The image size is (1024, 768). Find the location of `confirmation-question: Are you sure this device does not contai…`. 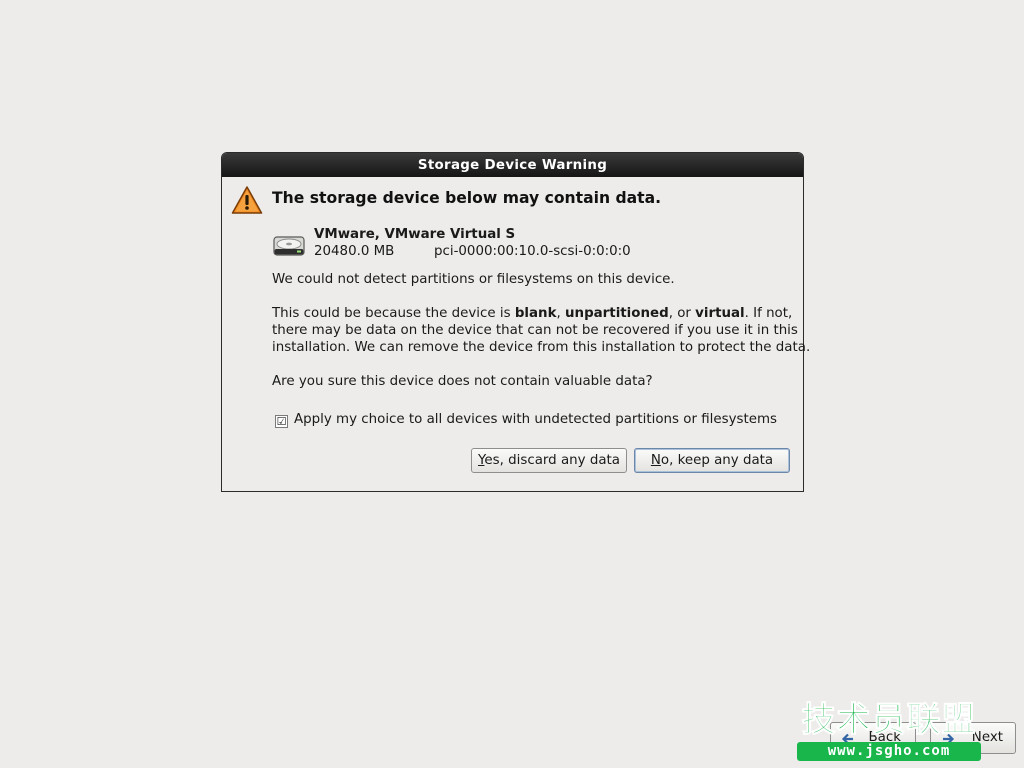

confirmation-question: Are you sure this device does not contai… is located at coordinates (462, 381).